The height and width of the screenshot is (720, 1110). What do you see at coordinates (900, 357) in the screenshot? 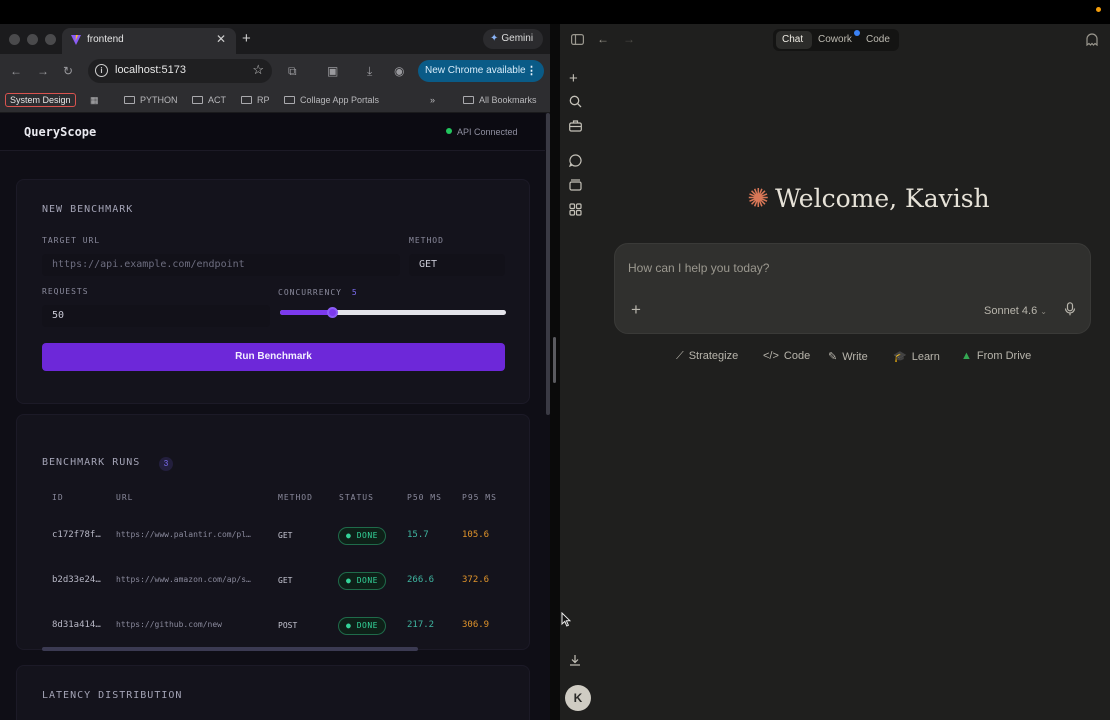
I see `graduation-cap-icon: 🎓` at bounding box center [900, 357].